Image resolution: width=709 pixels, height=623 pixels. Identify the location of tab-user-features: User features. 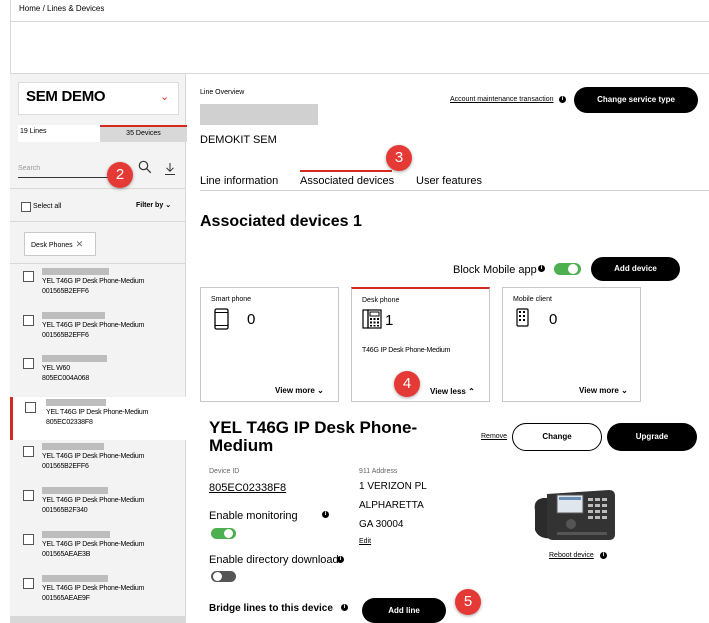
(449, 181).